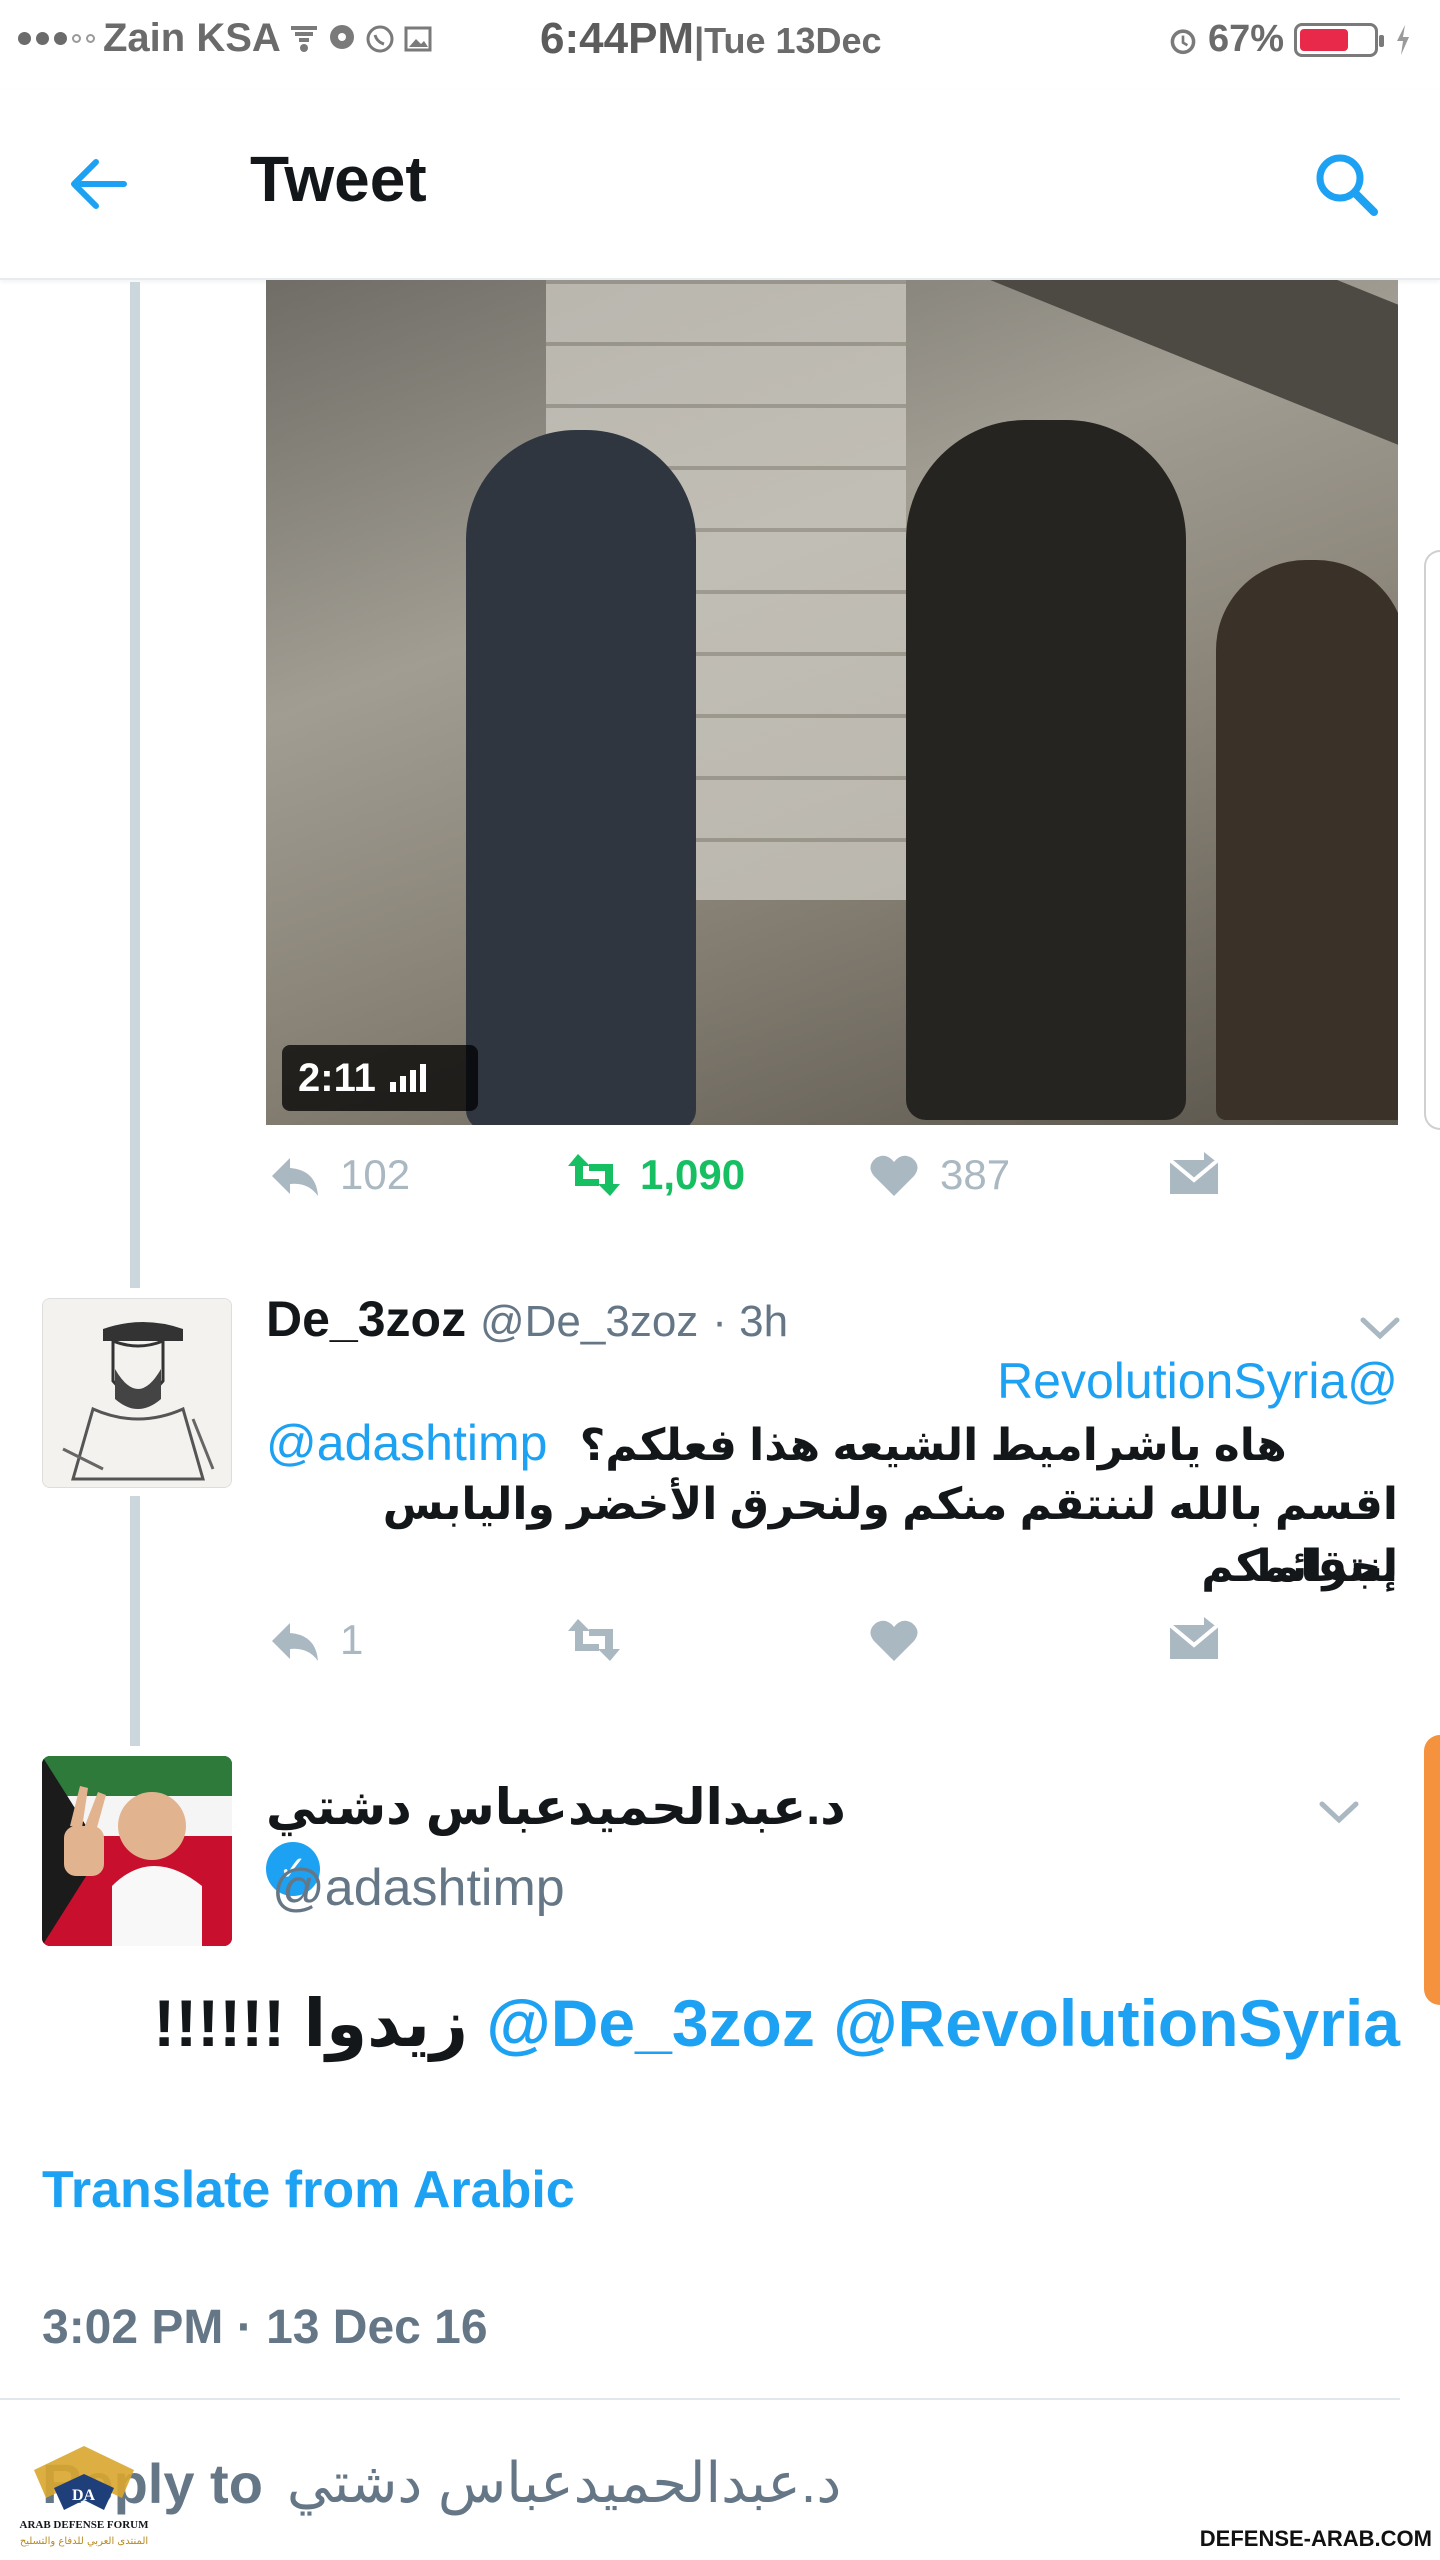  I want to click on like-button, so click(894, 1640).